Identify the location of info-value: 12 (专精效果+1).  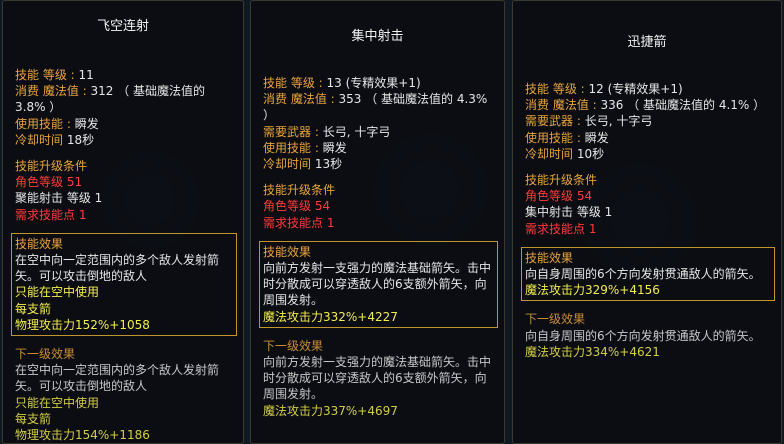
(635, 89).